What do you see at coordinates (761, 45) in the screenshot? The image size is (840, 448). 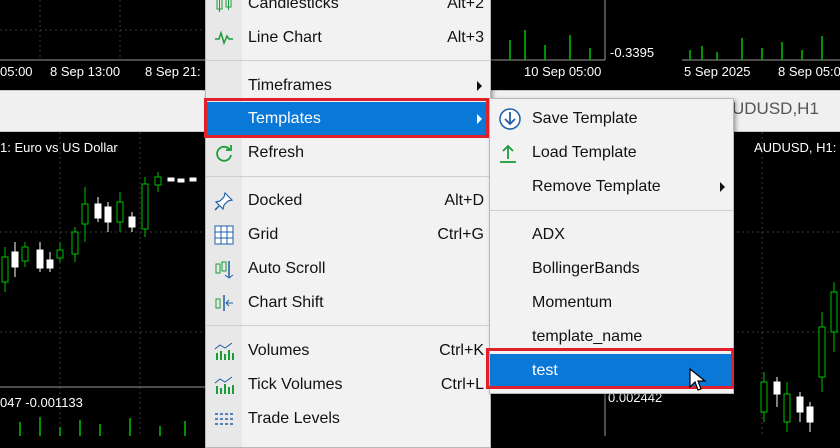 I see `chart-top-right: 5 Sep 2025 8 Sep 05:00` at bounding box center [761, 45].